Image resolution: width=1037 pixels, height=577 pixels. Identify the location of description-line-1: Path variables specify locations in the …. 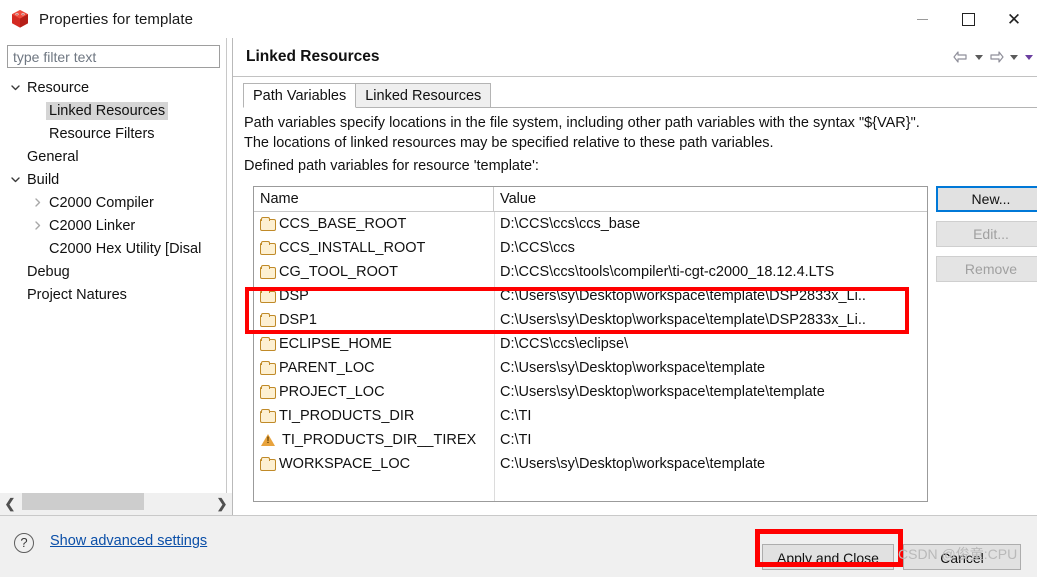
(582, 123).